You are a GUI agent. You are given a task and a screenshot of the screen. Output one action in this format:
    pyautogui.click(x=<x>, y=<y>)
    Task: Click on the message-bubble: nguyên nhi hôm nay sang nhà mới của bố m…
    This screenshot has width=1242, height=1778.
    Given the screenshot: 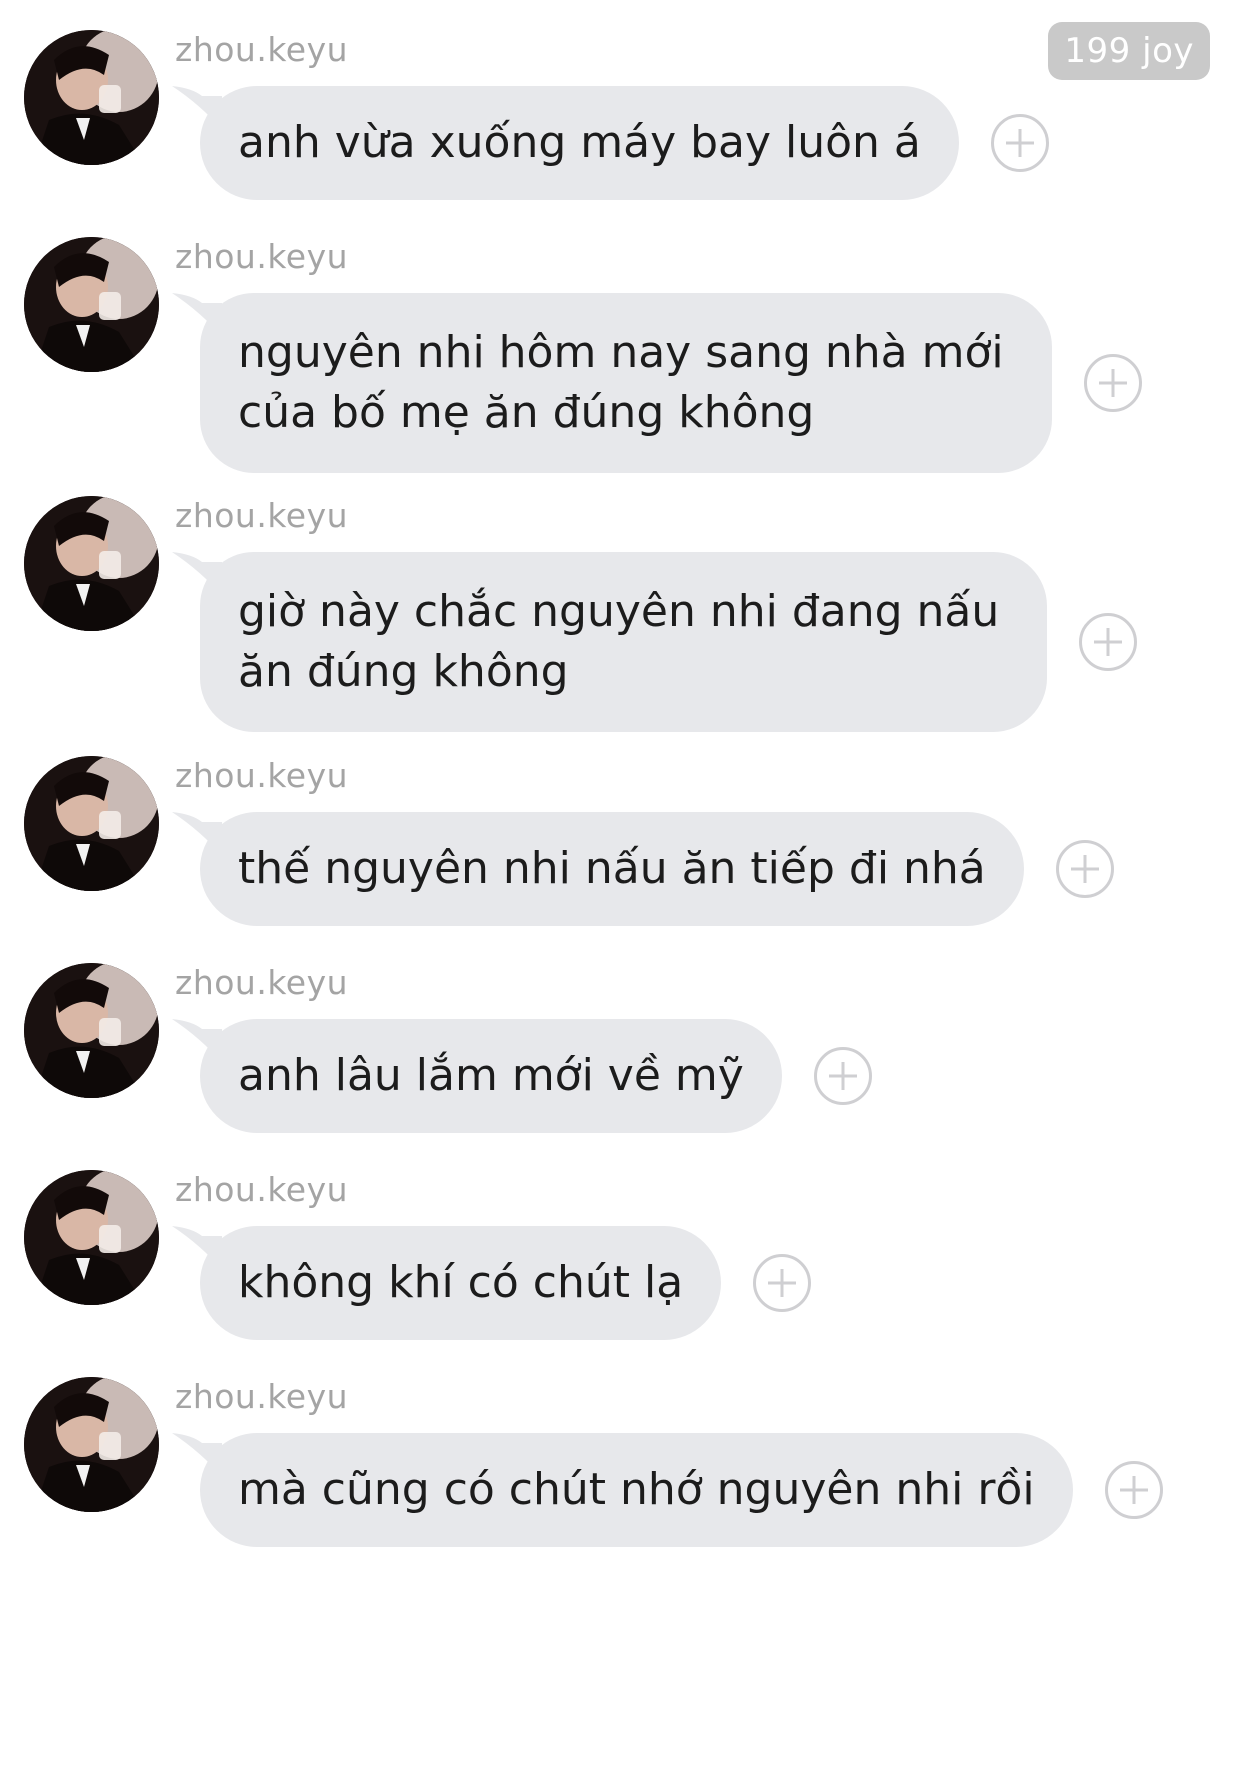 What is the action you would take?
    pyautogui.click(x=612, y=383)
    